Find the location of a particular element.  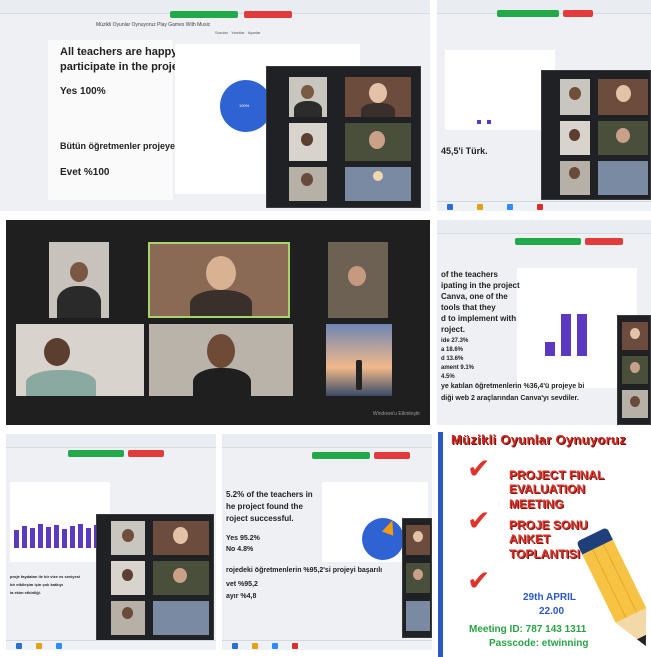

slide-line: d to implement with is located at coordinates (479, 318).